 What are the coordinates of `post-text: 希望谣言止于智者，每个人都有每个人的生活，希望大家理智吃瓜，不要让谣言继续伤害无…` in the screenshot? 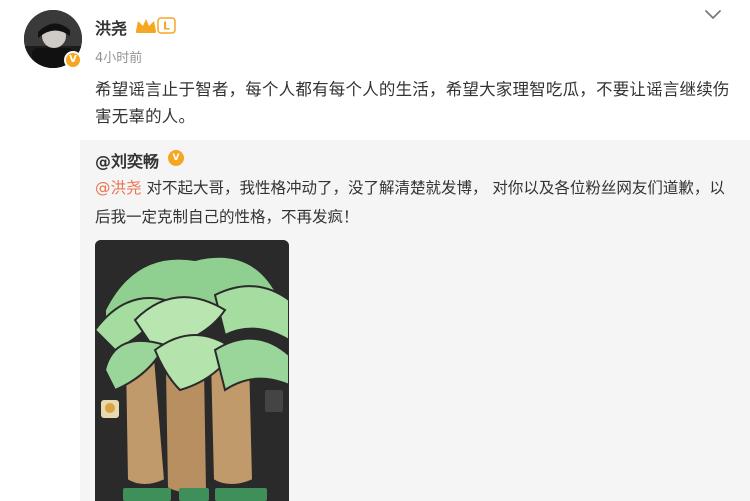 It's located at (412, 103).